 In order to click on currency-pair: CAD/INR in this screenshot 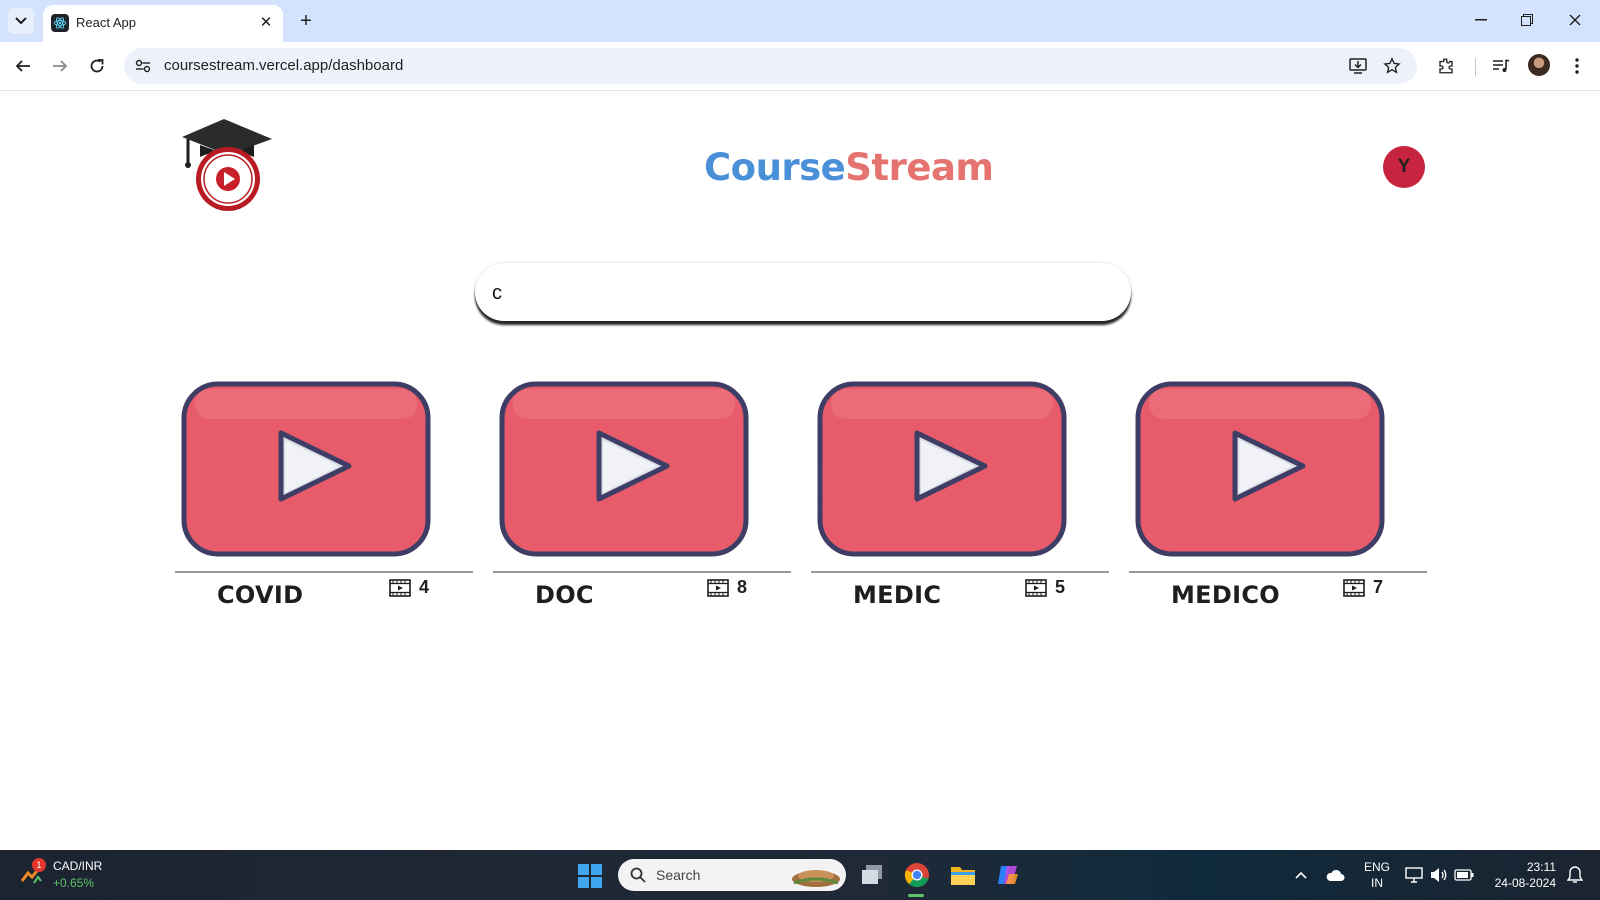, I will do `click(78, 866)`.